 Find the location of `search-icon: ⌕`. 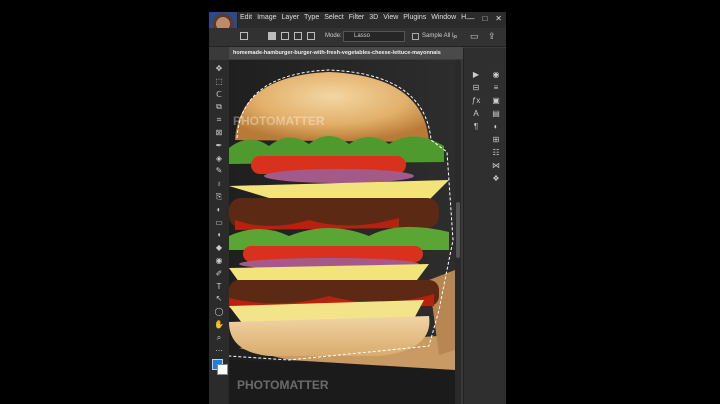

search-icon: ⌕ is located at coordinates (455, 36).